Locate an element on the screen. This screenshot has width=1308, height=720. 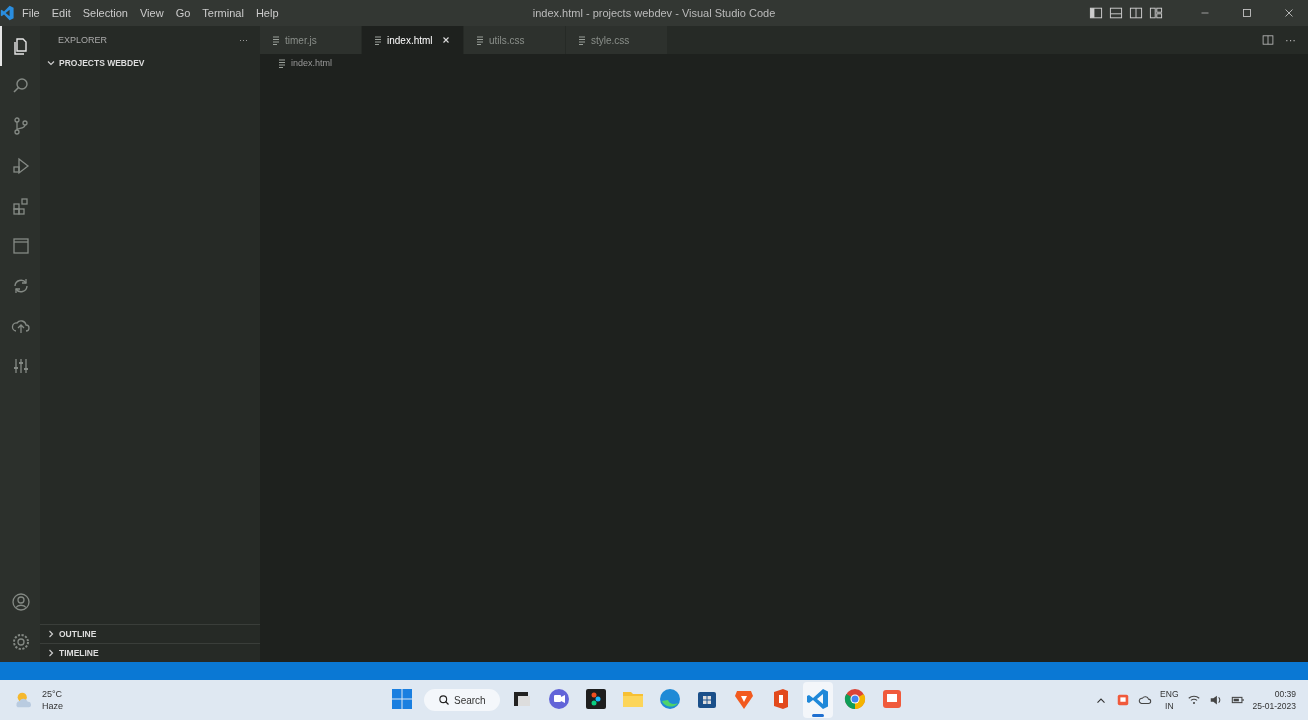
window-title: index.html - projects webdev - Visual Studio Code is located at coordinates (654, 13).